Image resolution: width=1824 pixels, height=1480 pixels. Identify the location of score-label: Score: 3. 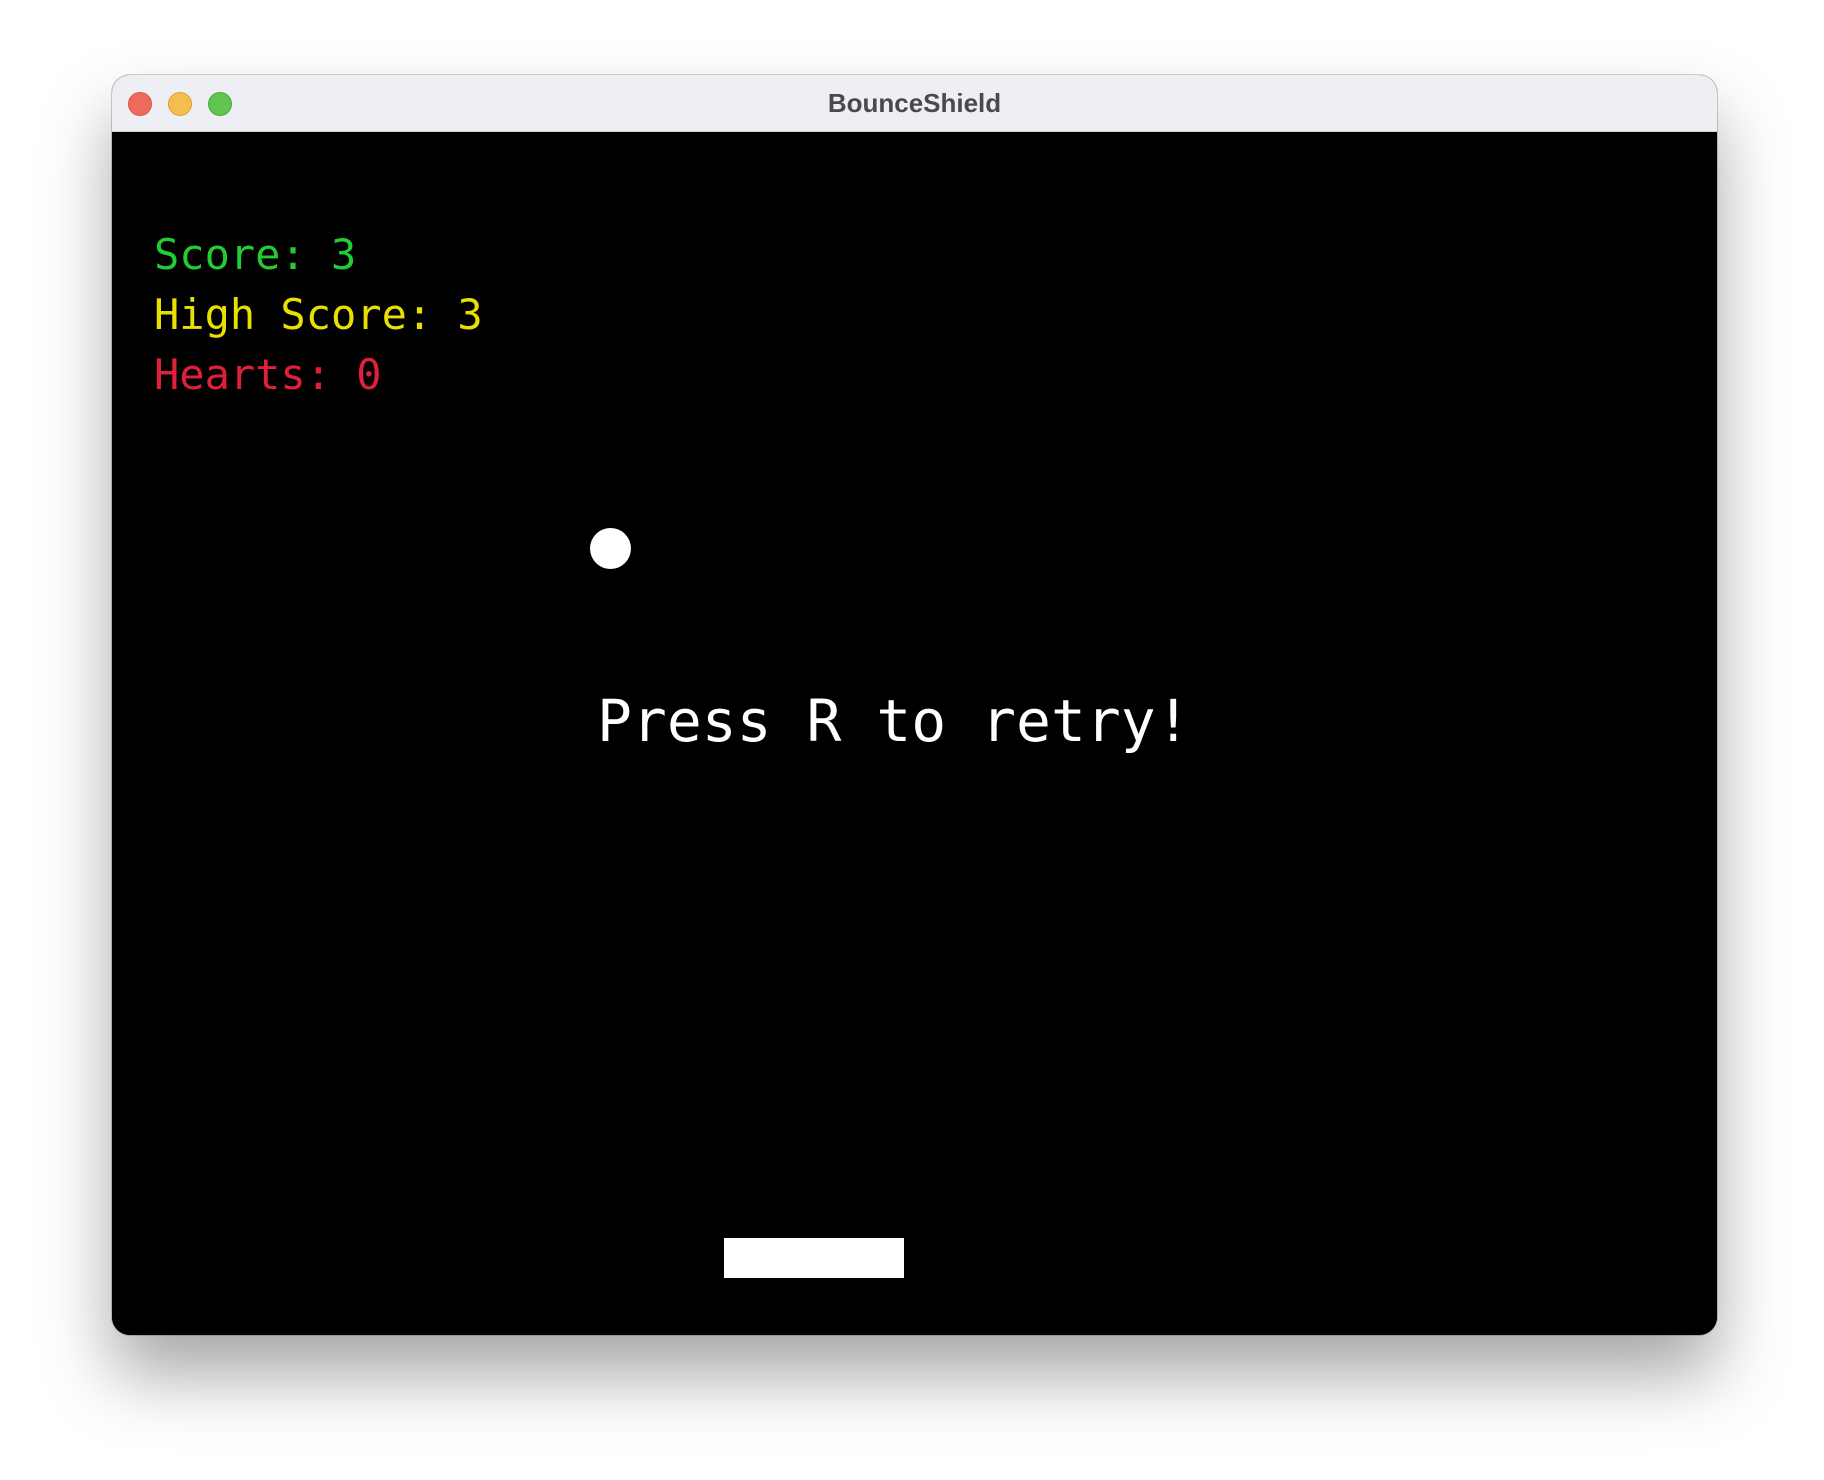
(255, 254).